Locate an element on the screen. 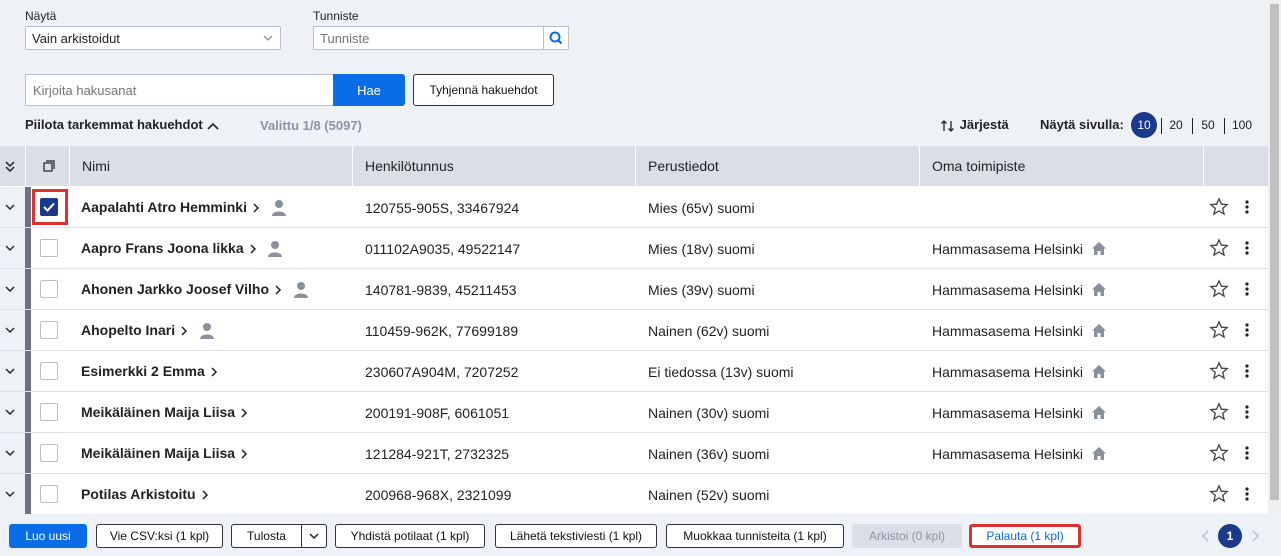 This screenshot has height=556, width=1281. patient-name-link: Aapro Frans Joona likka is located at coordinates (182, 249).